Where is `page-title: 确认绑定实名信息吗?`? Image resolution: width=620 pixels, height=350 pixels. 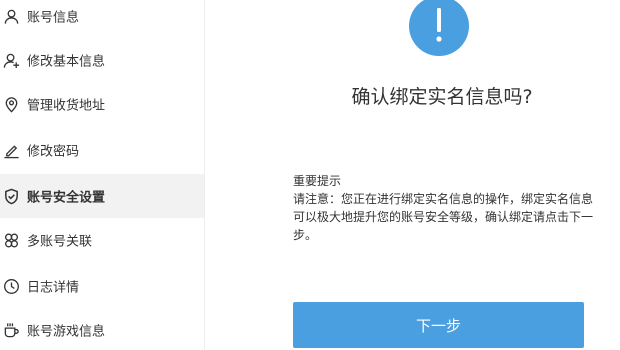 page-title: 确认绑定实名信息吗? is located at coordinates (442, 97).